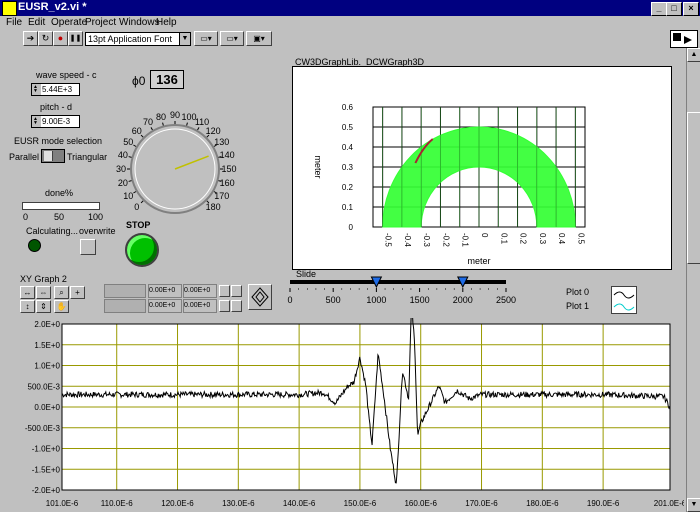  Describe the element at coordinates (259, 38) in the screenshot. I see `reorder-icon: ▣▾` at that location.